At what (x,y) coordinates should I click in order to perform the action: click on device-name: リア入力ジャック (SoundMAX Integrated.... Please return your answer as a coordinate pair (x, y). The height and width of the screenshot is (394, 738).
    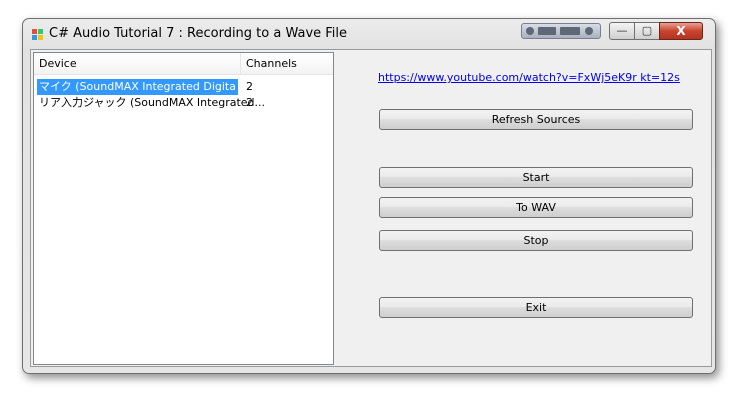
    Looking at the image, I should click on (152, 102).